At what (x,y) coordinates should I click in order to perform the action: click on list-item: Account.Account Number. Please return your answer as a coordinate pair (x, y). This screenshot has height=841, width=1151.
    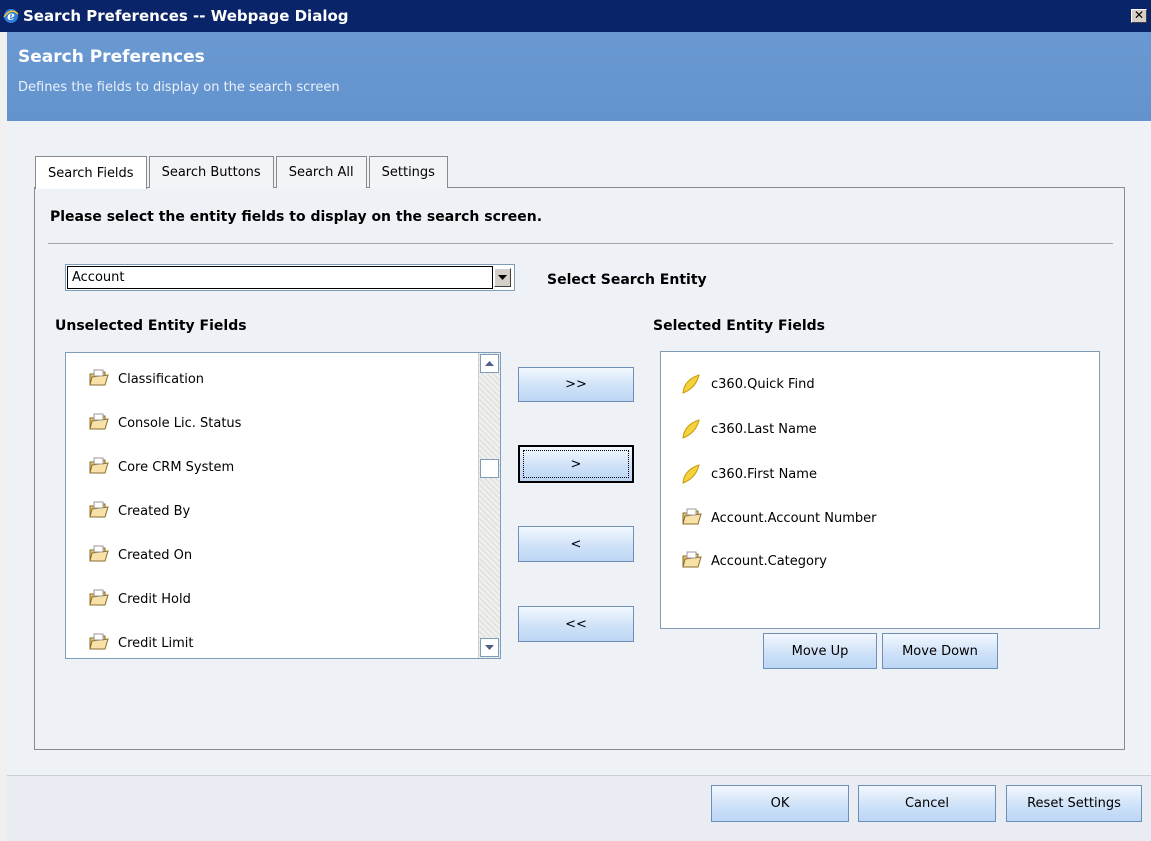
    Looking at the image, I should click on (778, 518).